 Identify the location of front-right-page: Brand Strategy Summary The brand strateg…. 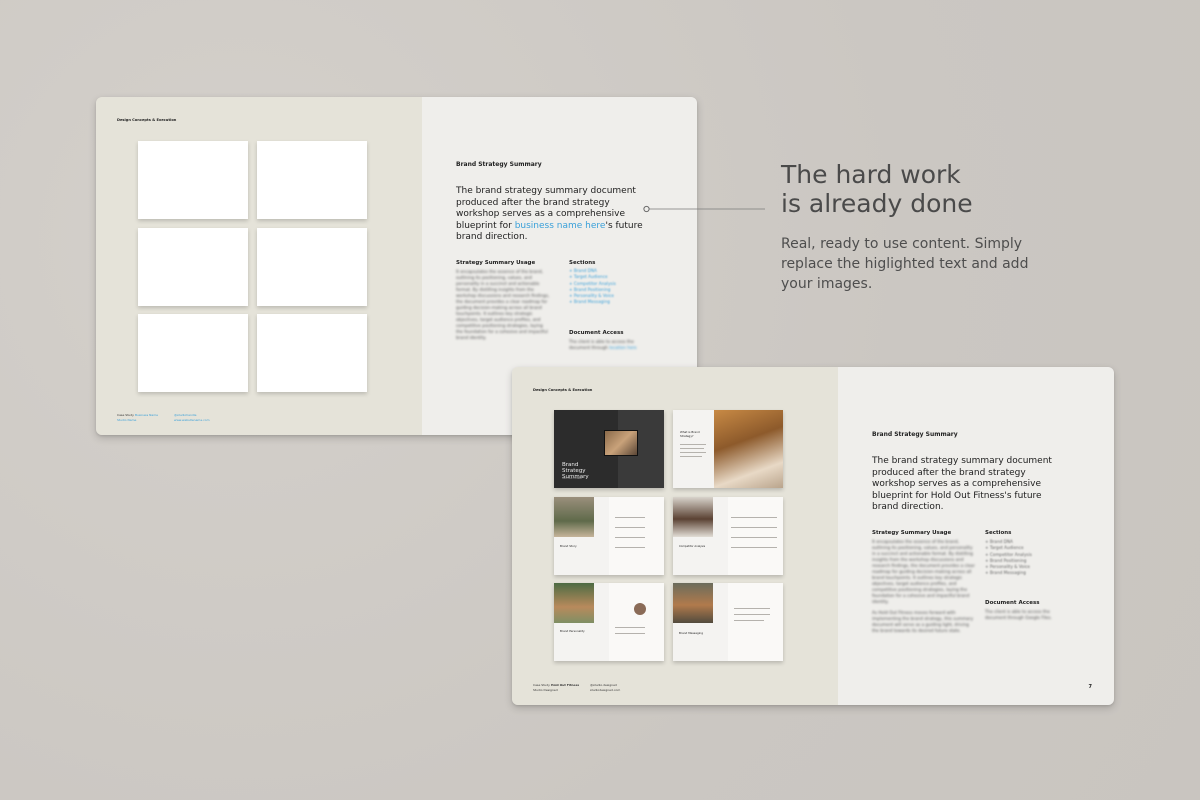
(976, 536).